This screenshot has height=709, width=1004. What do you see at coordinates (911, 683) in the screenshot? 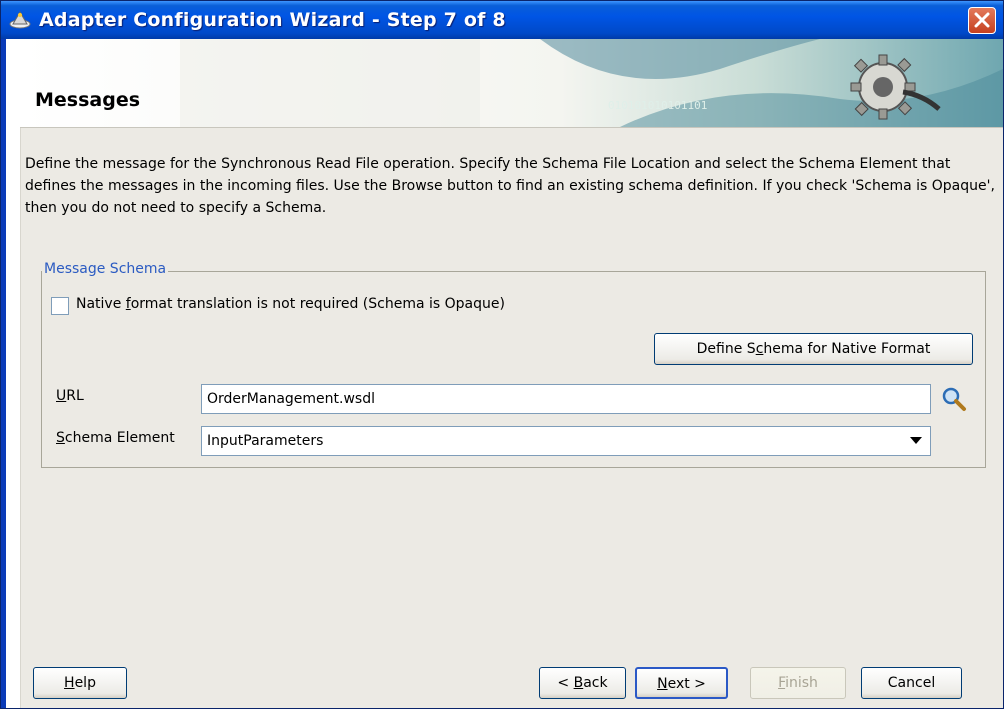
I see `cancel-button: Cancel` at bounding box center [911, 683].